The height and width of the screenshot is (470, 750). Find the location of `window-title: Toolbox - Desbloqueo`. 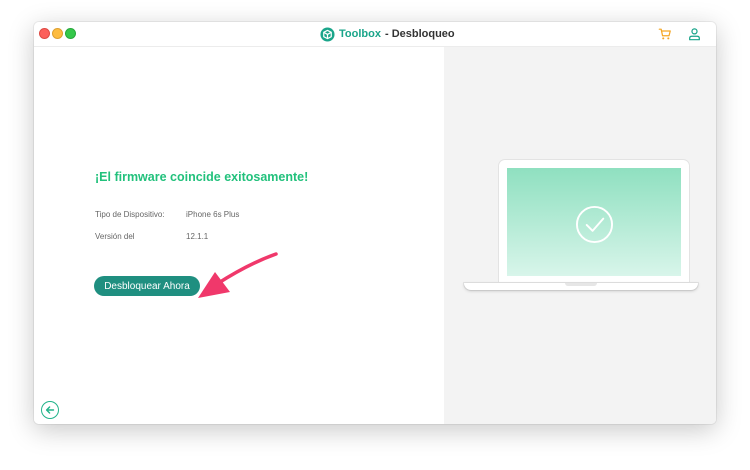

window-title: Toolbox - Desbloqueo is located at coordinates (387, 34).